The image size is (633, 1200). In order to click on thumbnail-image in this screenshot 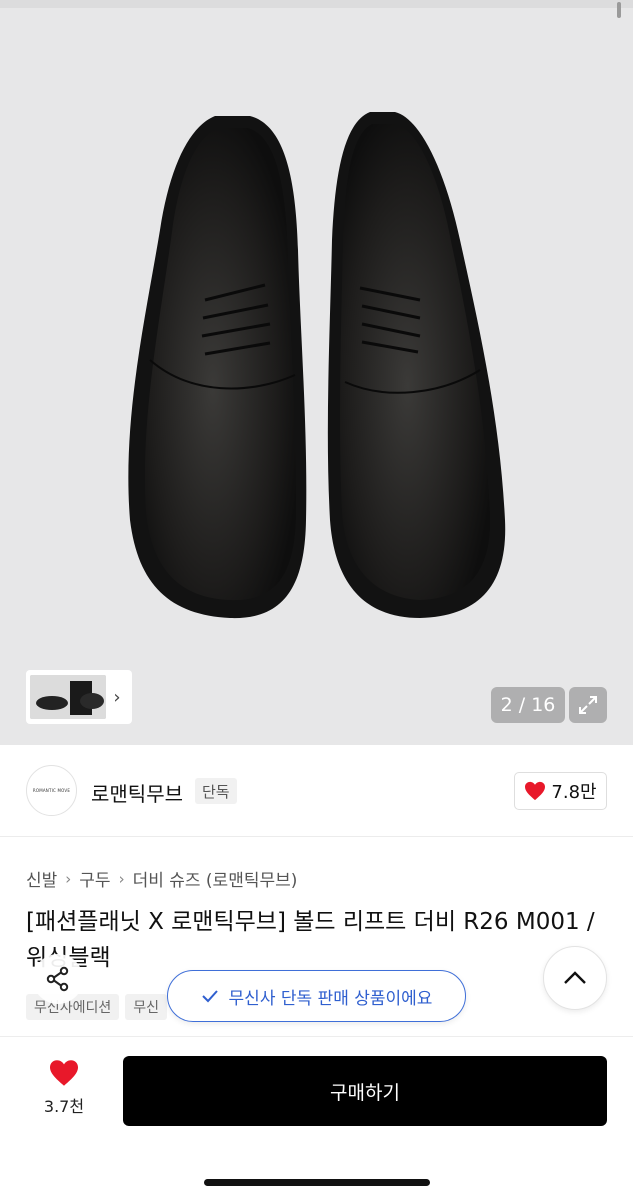, I will do `click(68, 697)`.